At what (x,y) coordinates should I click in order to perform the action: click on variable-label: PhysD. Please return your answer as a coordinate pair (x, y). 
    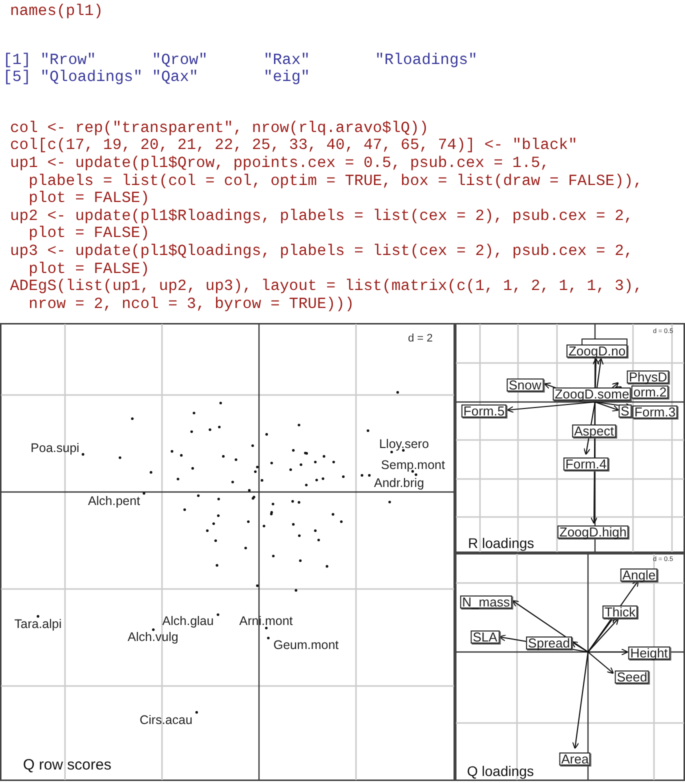
    Looking at the image, I should click on (648, 377).